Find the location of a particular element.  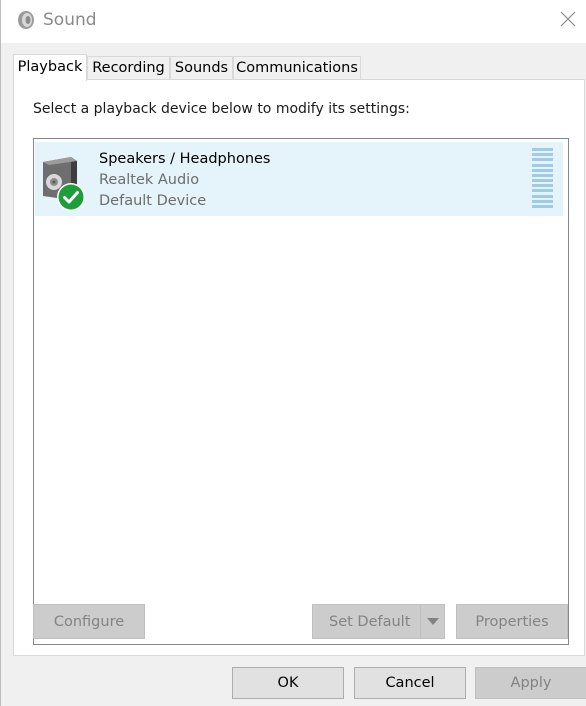

apply-label: Apply is located at coordinates (531, 683).